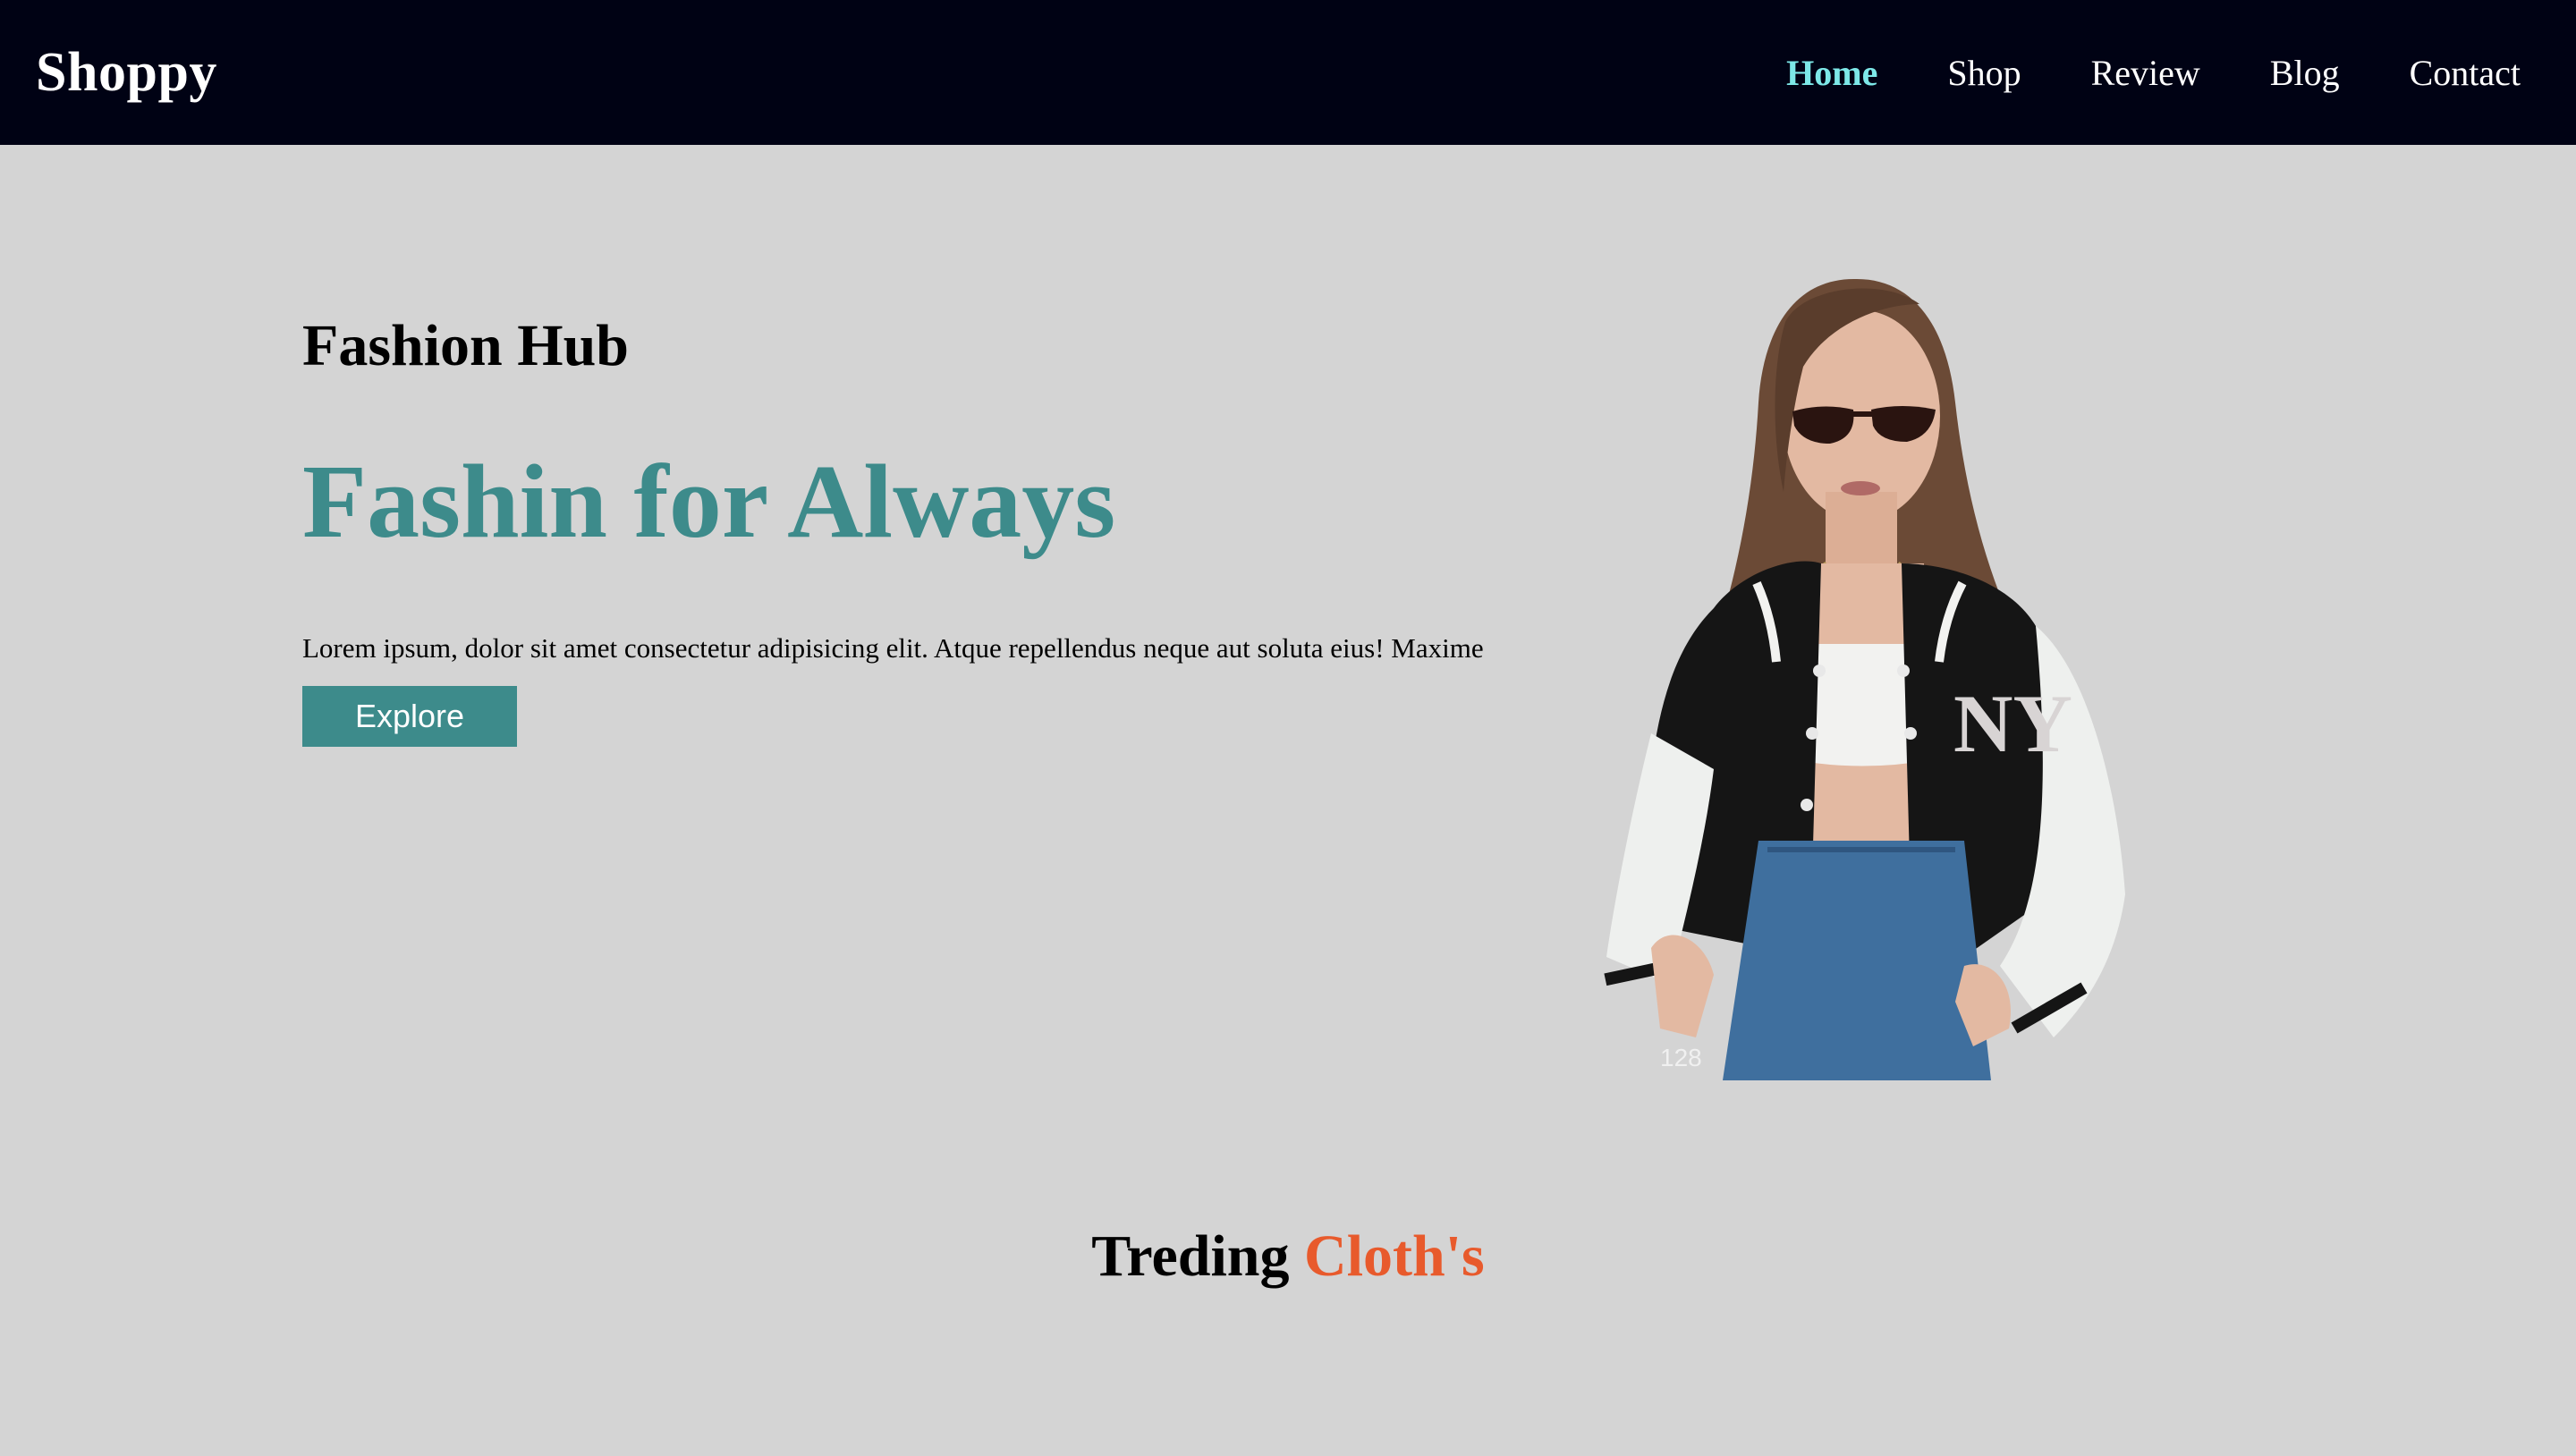 Image resolution: width=2576 pixels, height=1456 pixels. I want to click on model-illustration: NY 128, so click(1864, 679).